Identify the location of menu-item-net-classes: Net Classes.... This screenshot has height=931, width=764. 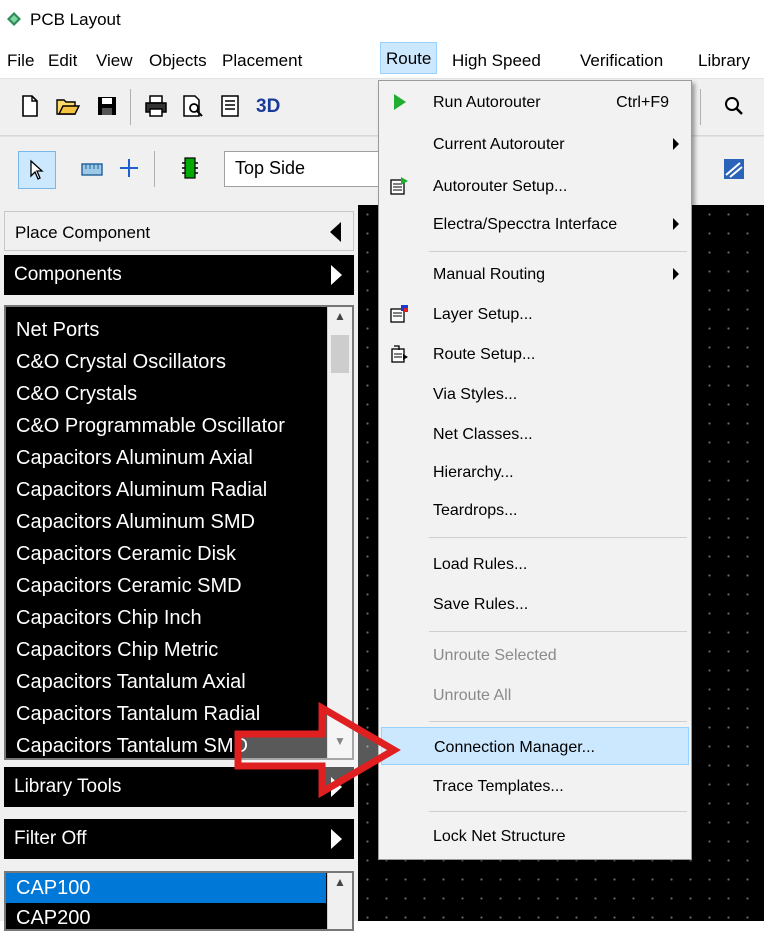
(535, 434).